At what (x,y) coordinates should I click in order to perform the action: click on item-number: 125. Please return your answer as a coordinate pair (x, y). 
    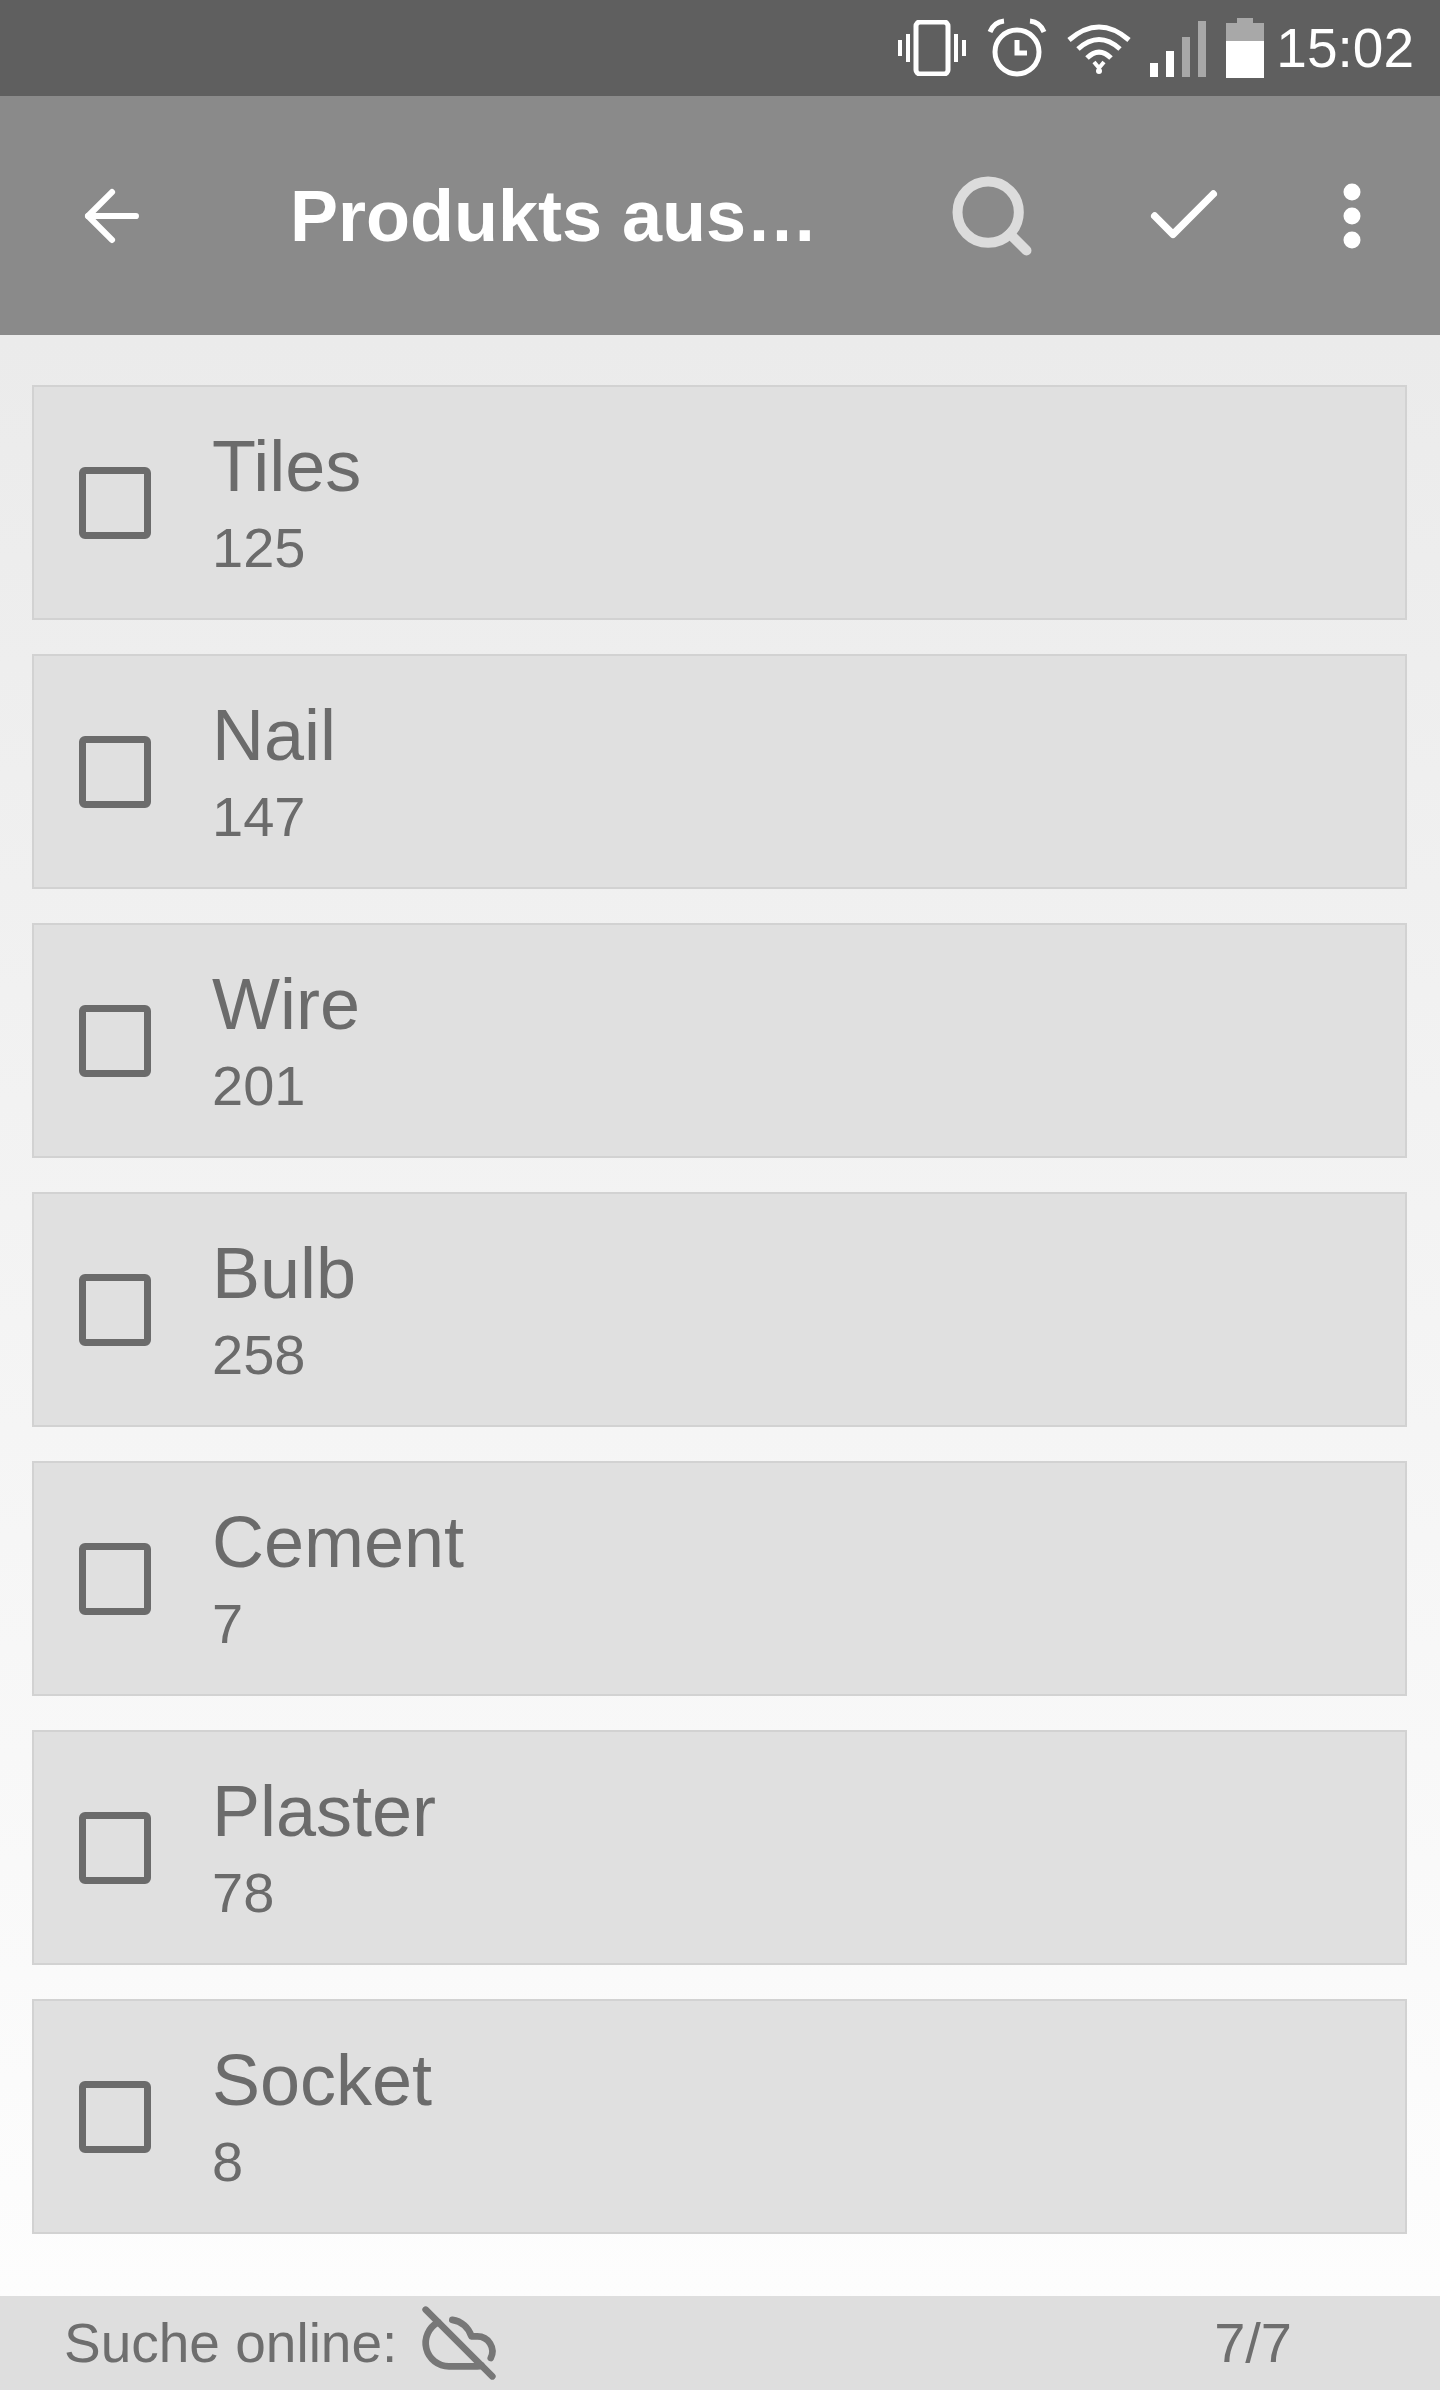
    Looking at the image, I should click on (259, 547).